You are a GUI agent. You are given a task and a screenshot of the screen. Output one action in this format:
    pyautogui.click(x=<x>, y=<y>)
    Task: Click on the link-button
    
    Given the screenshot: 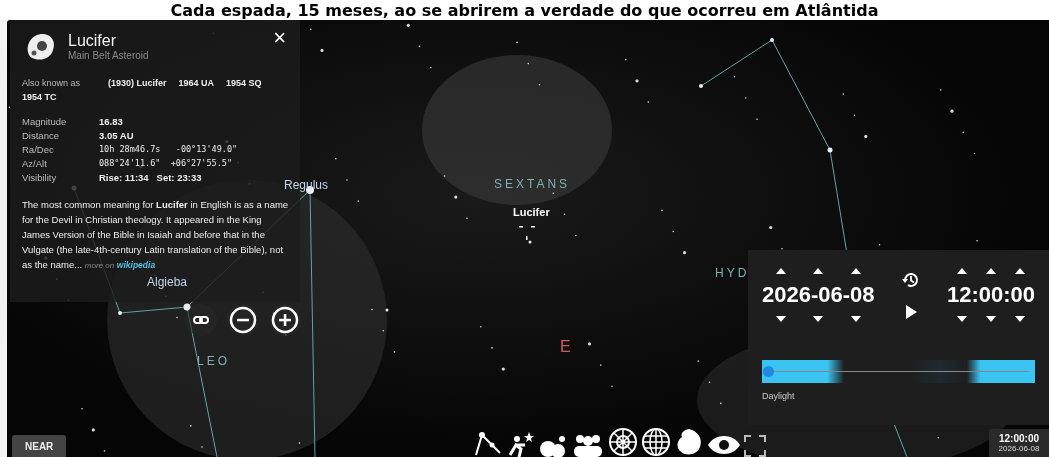 What is the action you would take?
    pyautogui.click(x=201, y=320)
    